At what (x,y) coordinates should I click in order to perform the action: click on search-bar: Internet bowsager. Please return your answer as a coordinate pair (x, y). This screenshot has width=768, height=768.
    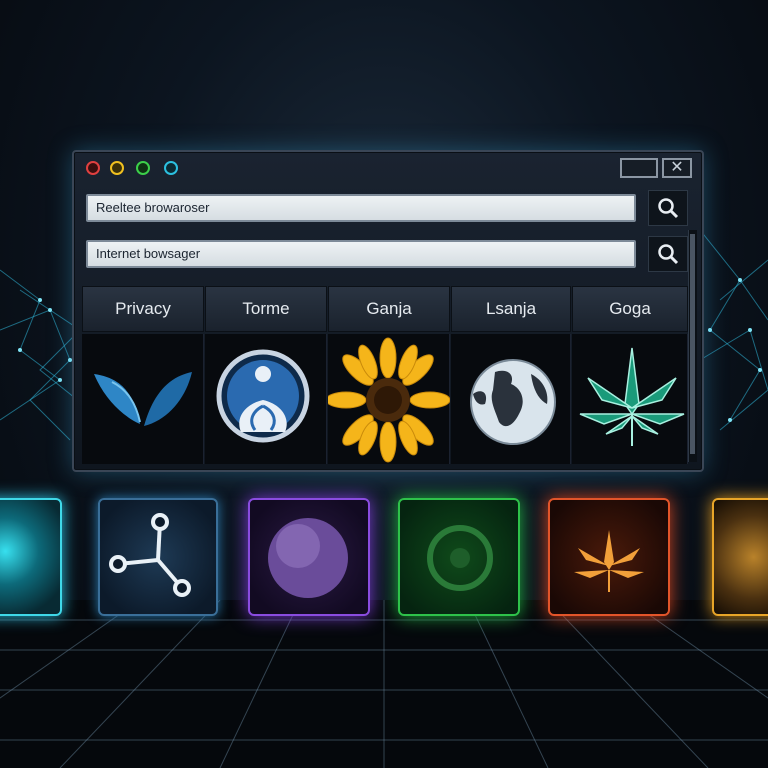
    Looking at the image, I should click on (361, 254).